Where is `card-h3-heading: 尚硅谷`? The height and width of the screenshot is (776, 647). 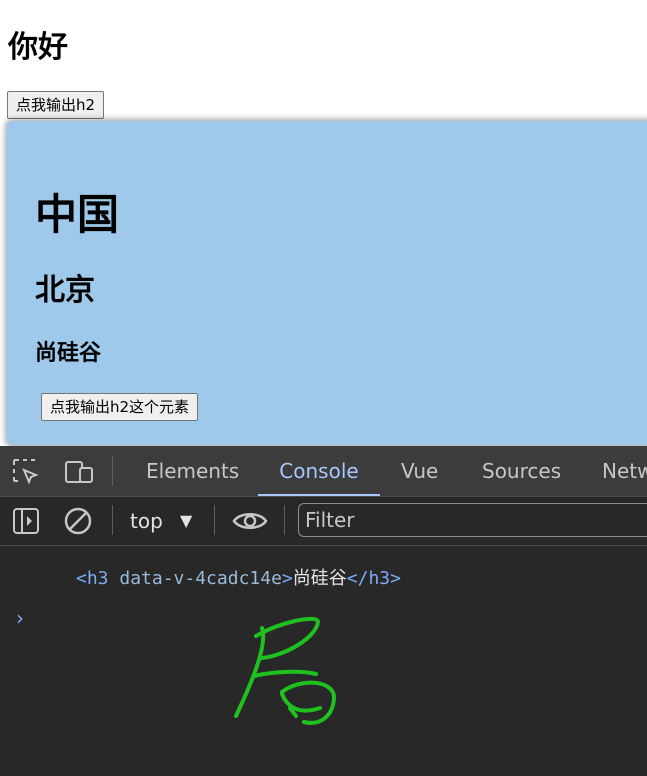 card-h3-heading: 尚硅谷 is located at coordinates (68, 353).